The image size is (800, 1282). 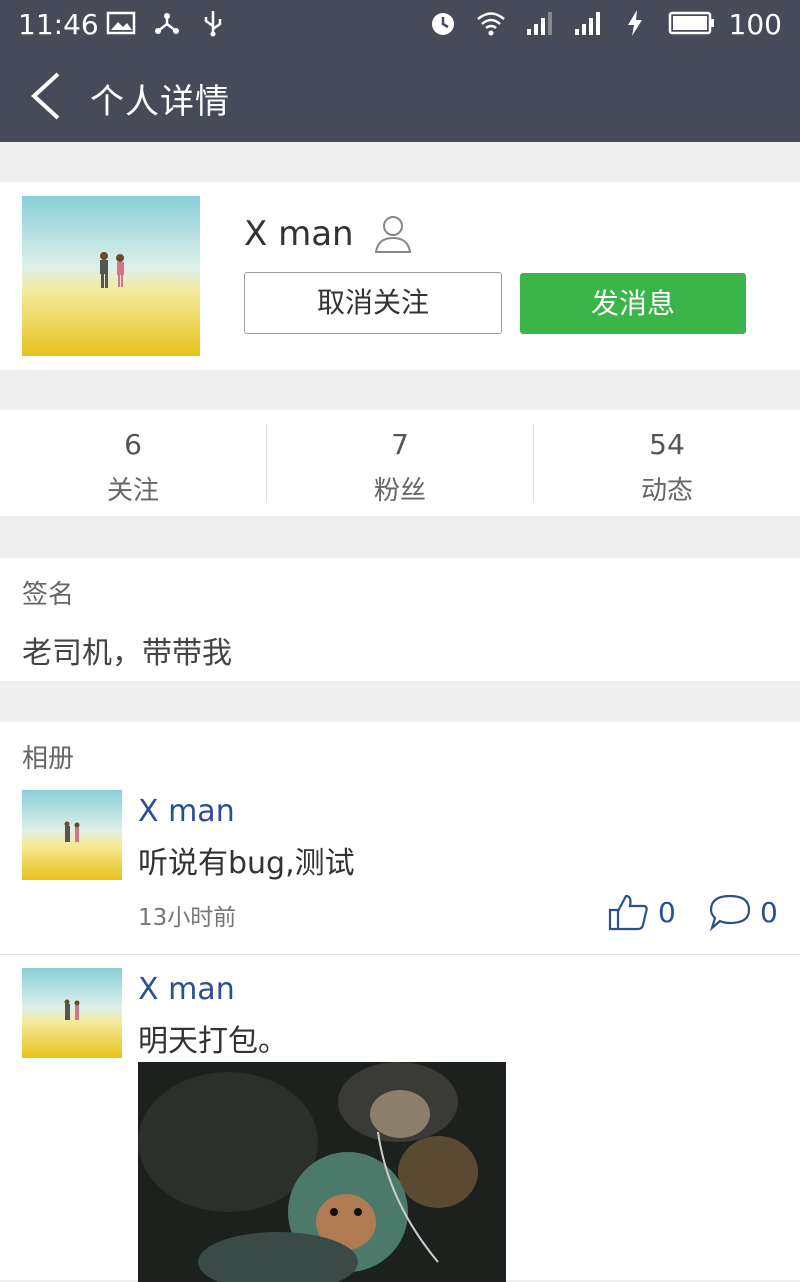 What do you see at coordinates (635, 23) in the screenshot?
I see `charging-icon` at bounding box center [635, 23].